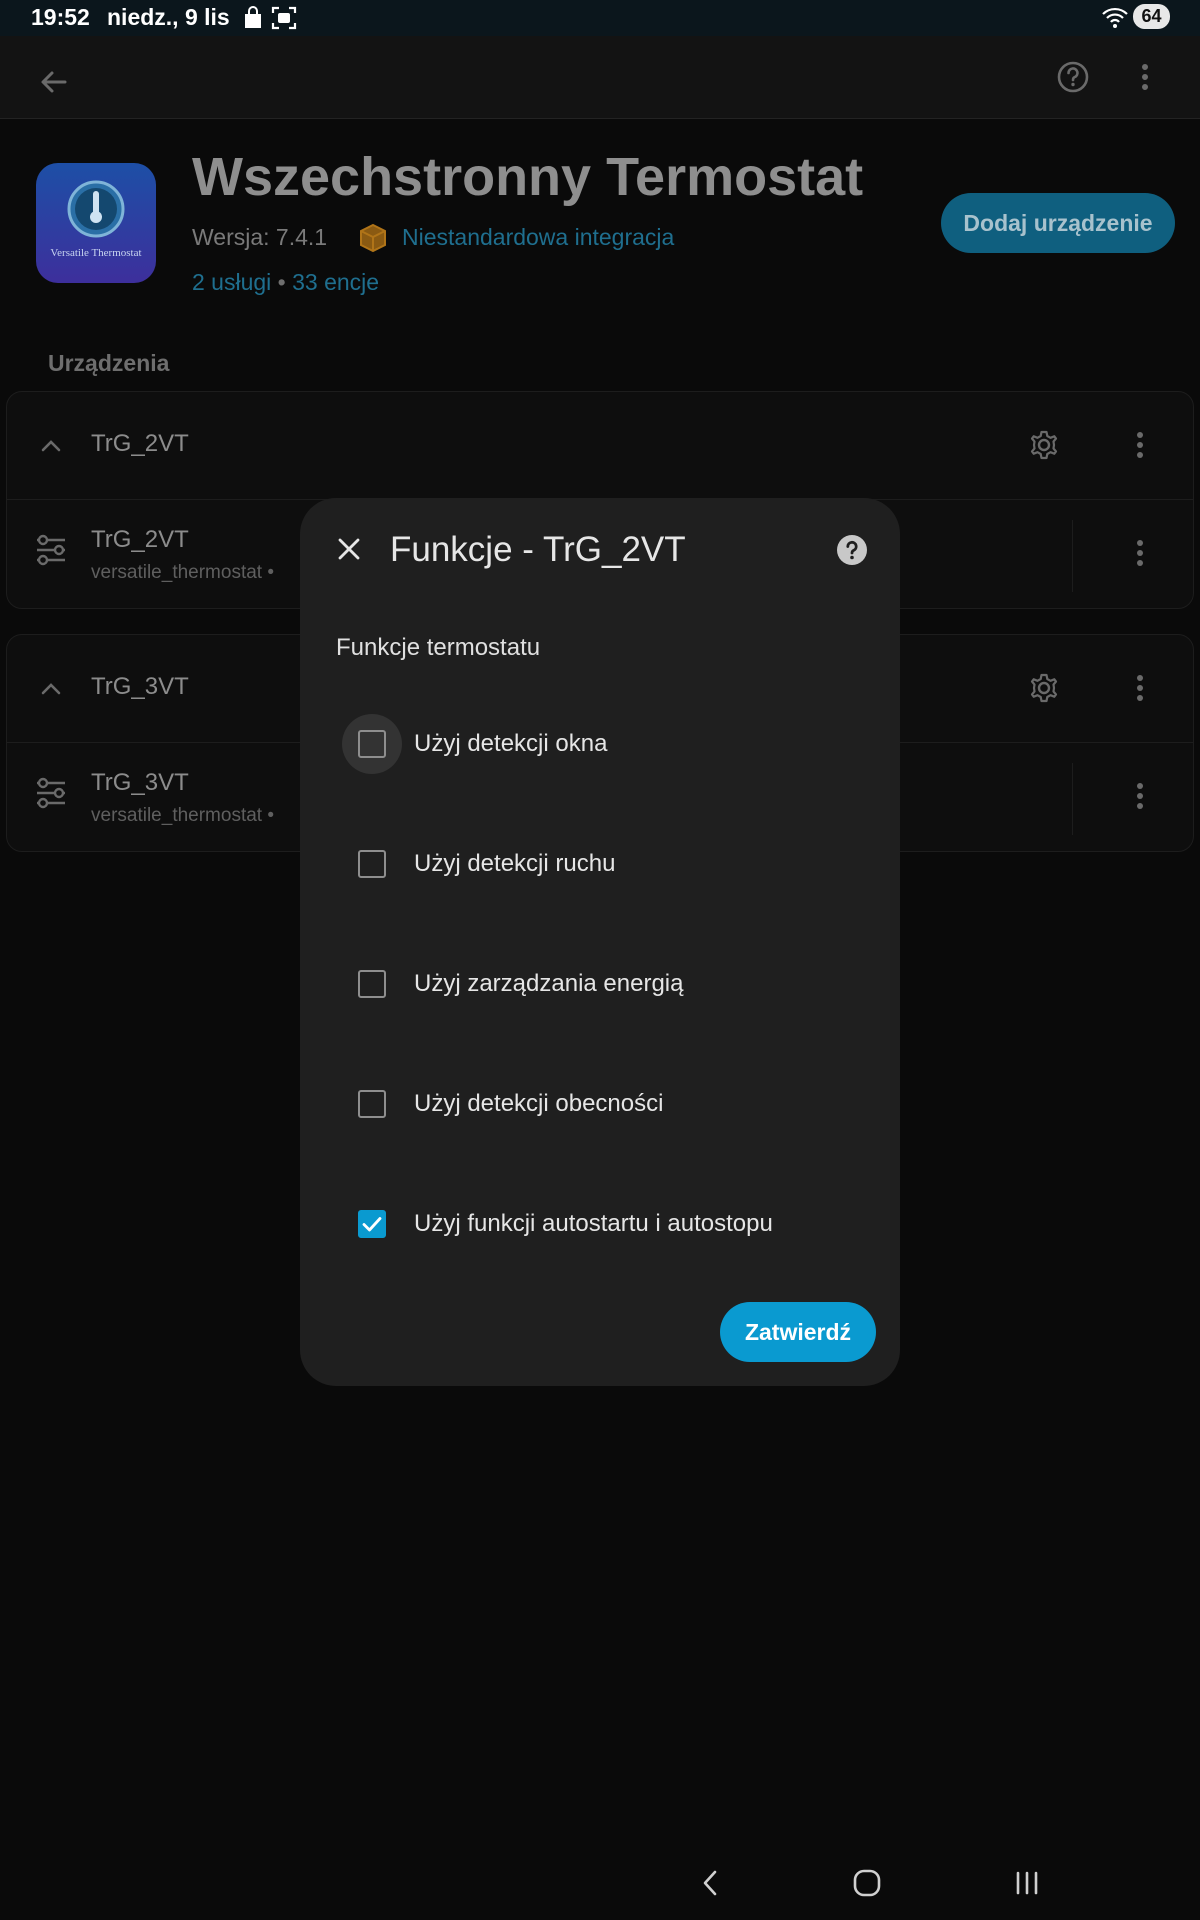 The image size is (1200, 1920). I want to click on close-icon, so click(349, 549).